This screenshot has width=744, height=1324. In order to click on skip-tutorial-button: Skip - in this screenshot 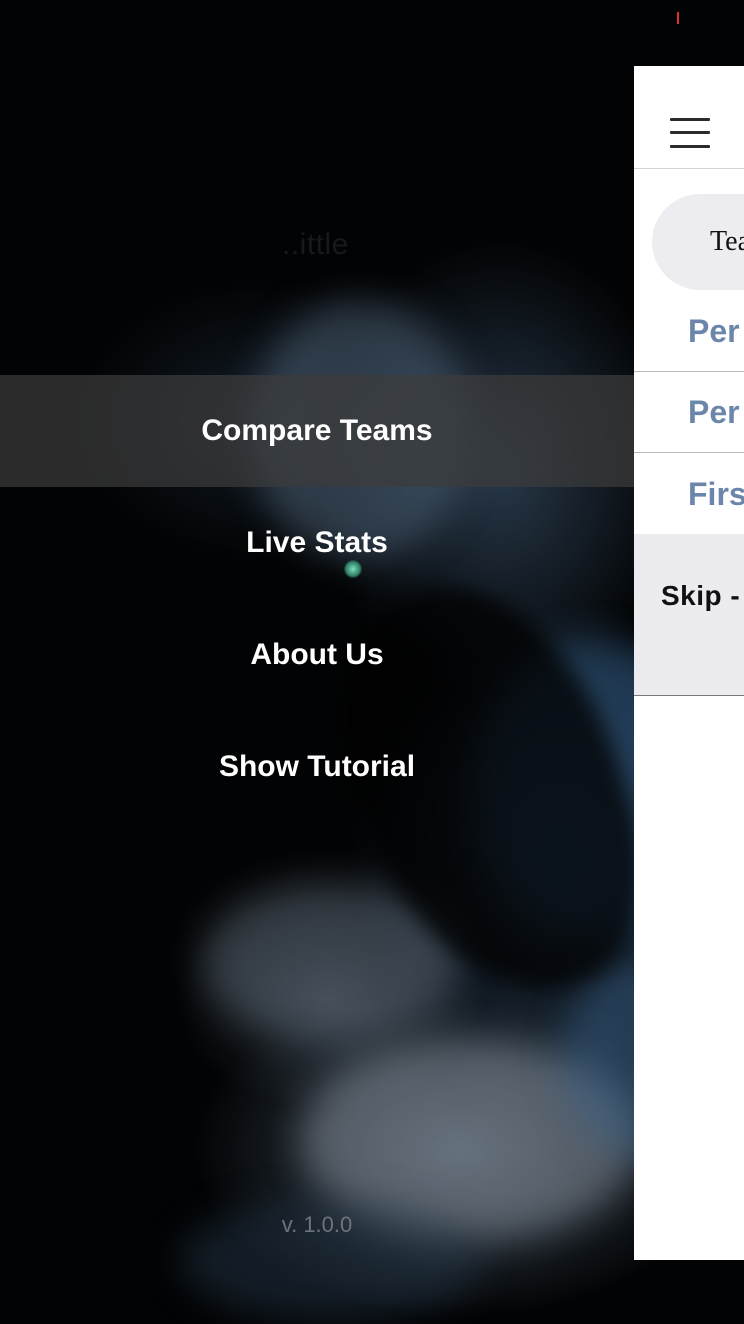, I will do `click(700, 596)`.